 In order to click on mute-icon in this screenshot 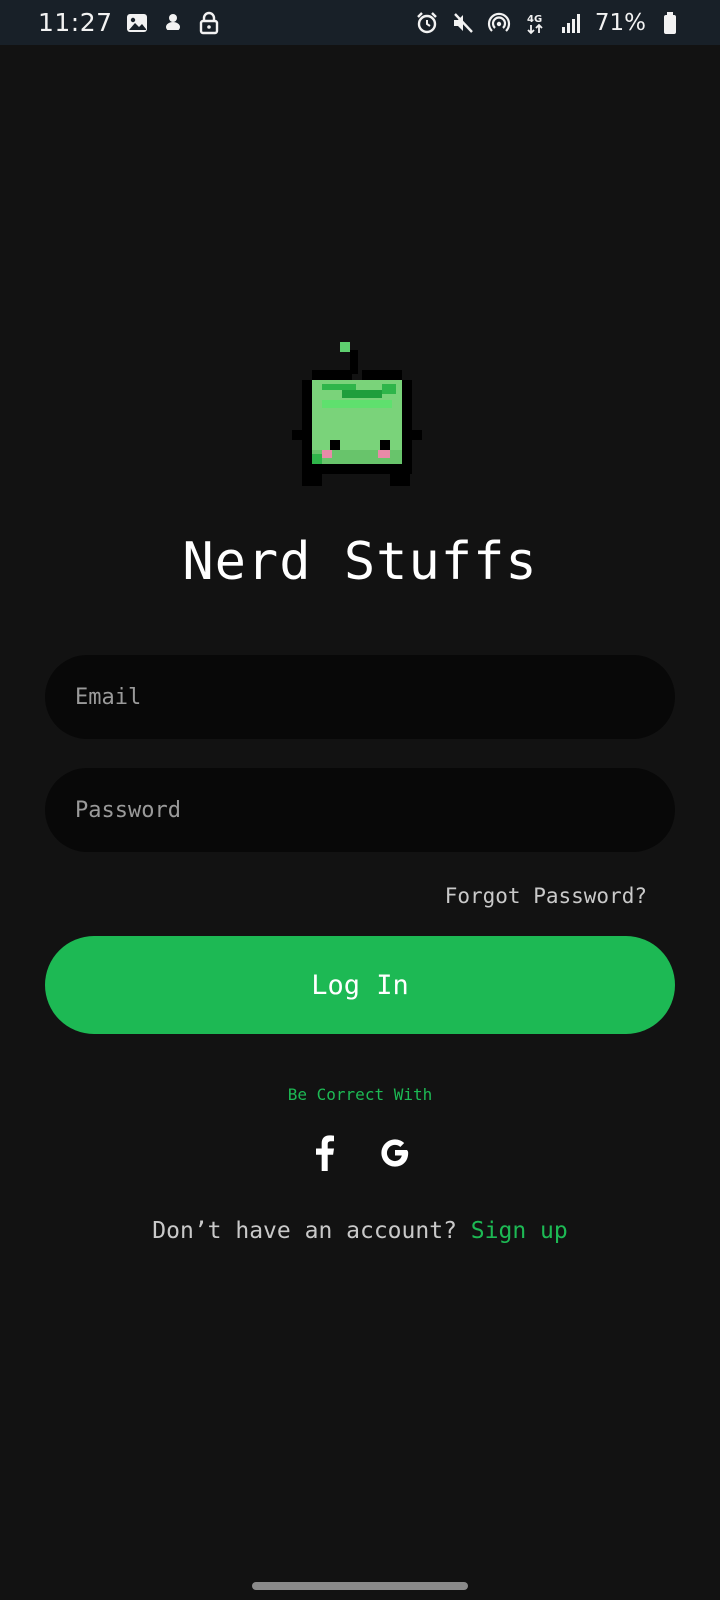, I will do `click(463, 23)`.